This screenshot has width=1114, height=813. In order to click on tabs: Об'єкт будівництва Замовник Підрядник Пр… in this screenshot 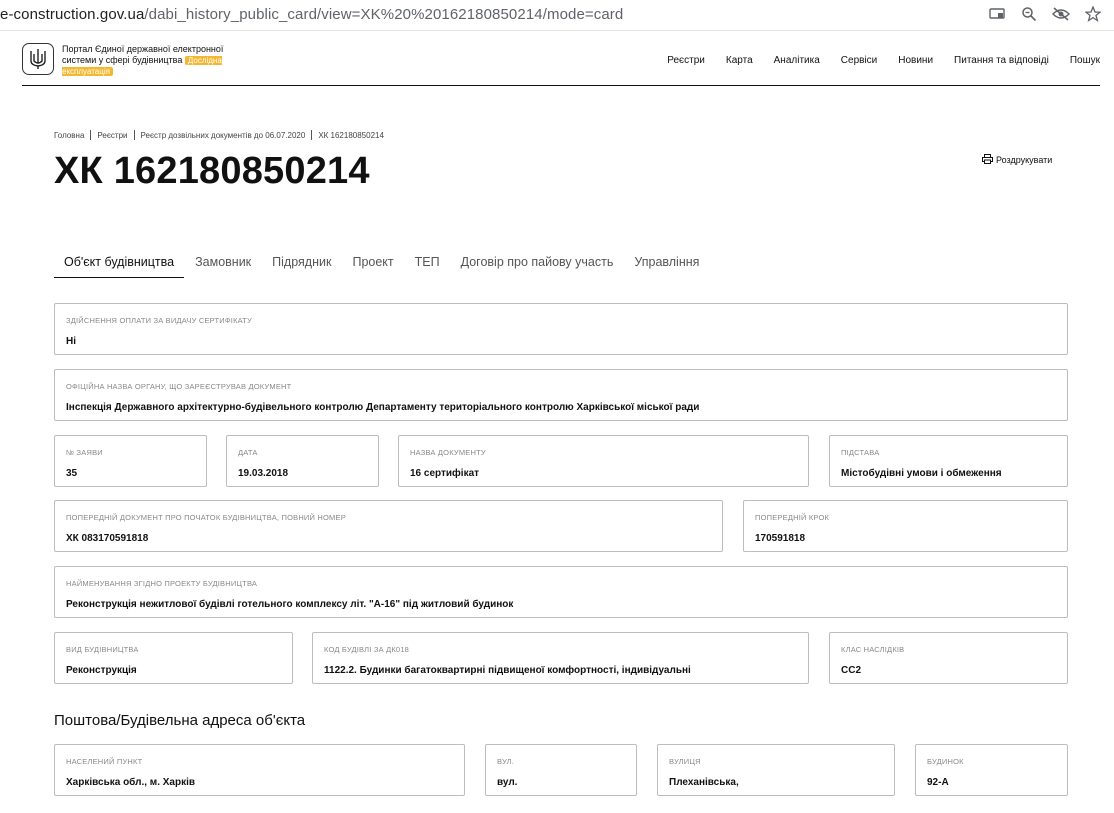, I will do `click(382, 265)`.